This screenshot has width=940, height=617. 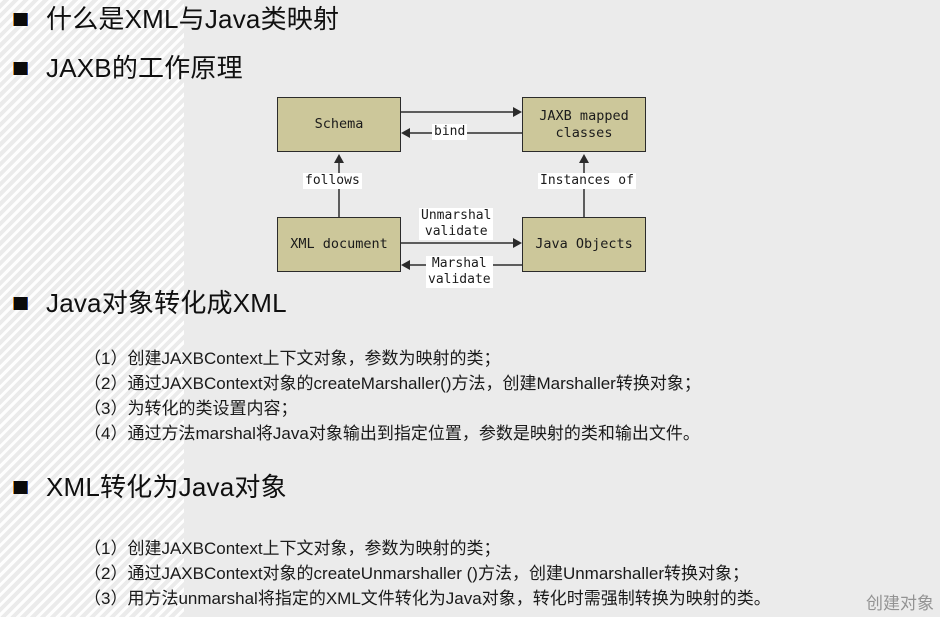 I want to click on diagram-box-jaxb-line1: JAXB mapped, so click(x=584, y=115).